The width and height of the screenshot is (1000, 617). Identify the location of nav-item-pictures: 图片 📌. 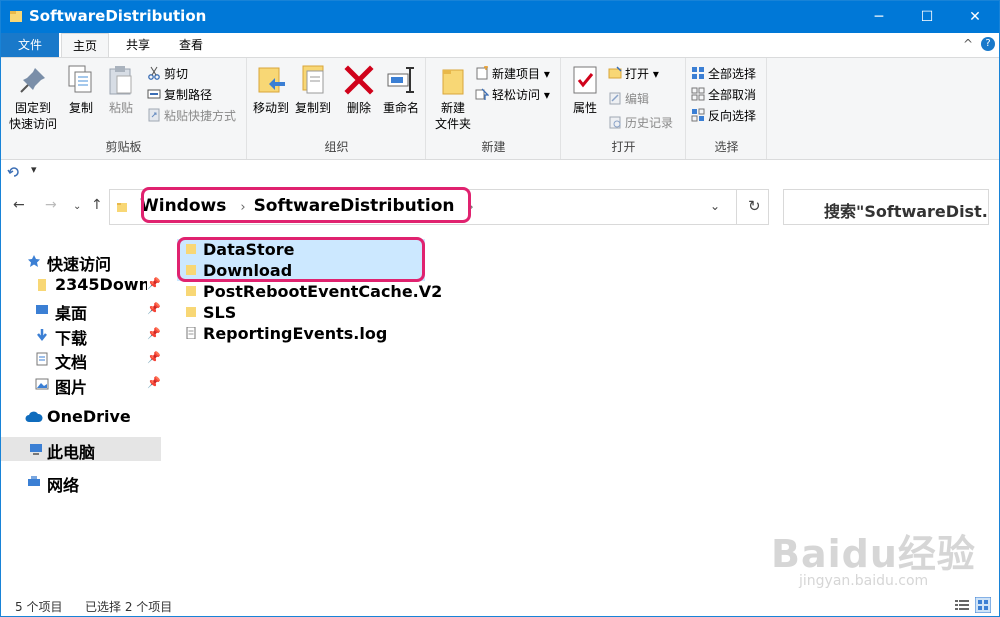
(81, 384).